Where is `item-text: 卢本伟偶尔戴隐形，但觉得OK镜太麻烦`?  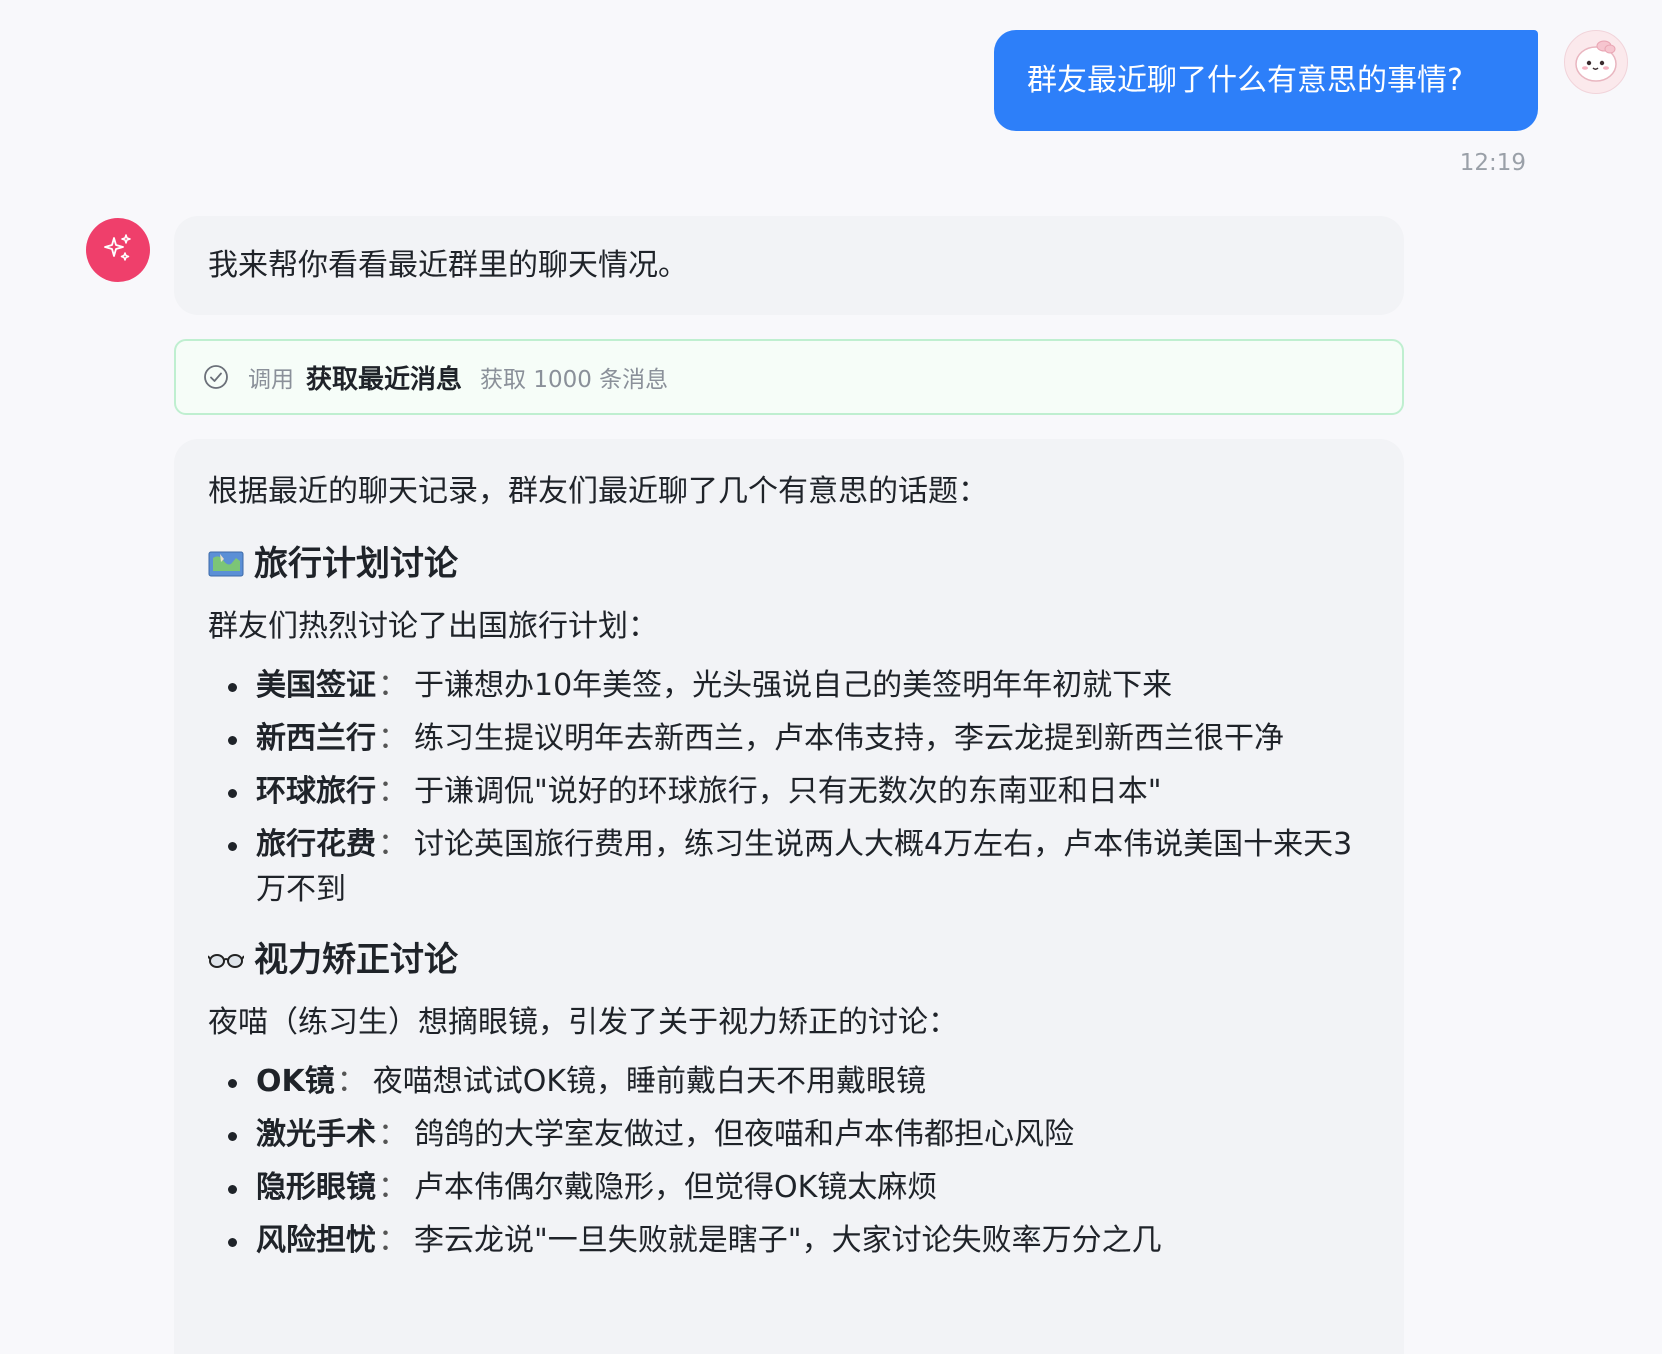
item-text: 卢本伟偶尔戴隐形，但觉得OK镜太麻烦 is located at coordinates (676, 1188).